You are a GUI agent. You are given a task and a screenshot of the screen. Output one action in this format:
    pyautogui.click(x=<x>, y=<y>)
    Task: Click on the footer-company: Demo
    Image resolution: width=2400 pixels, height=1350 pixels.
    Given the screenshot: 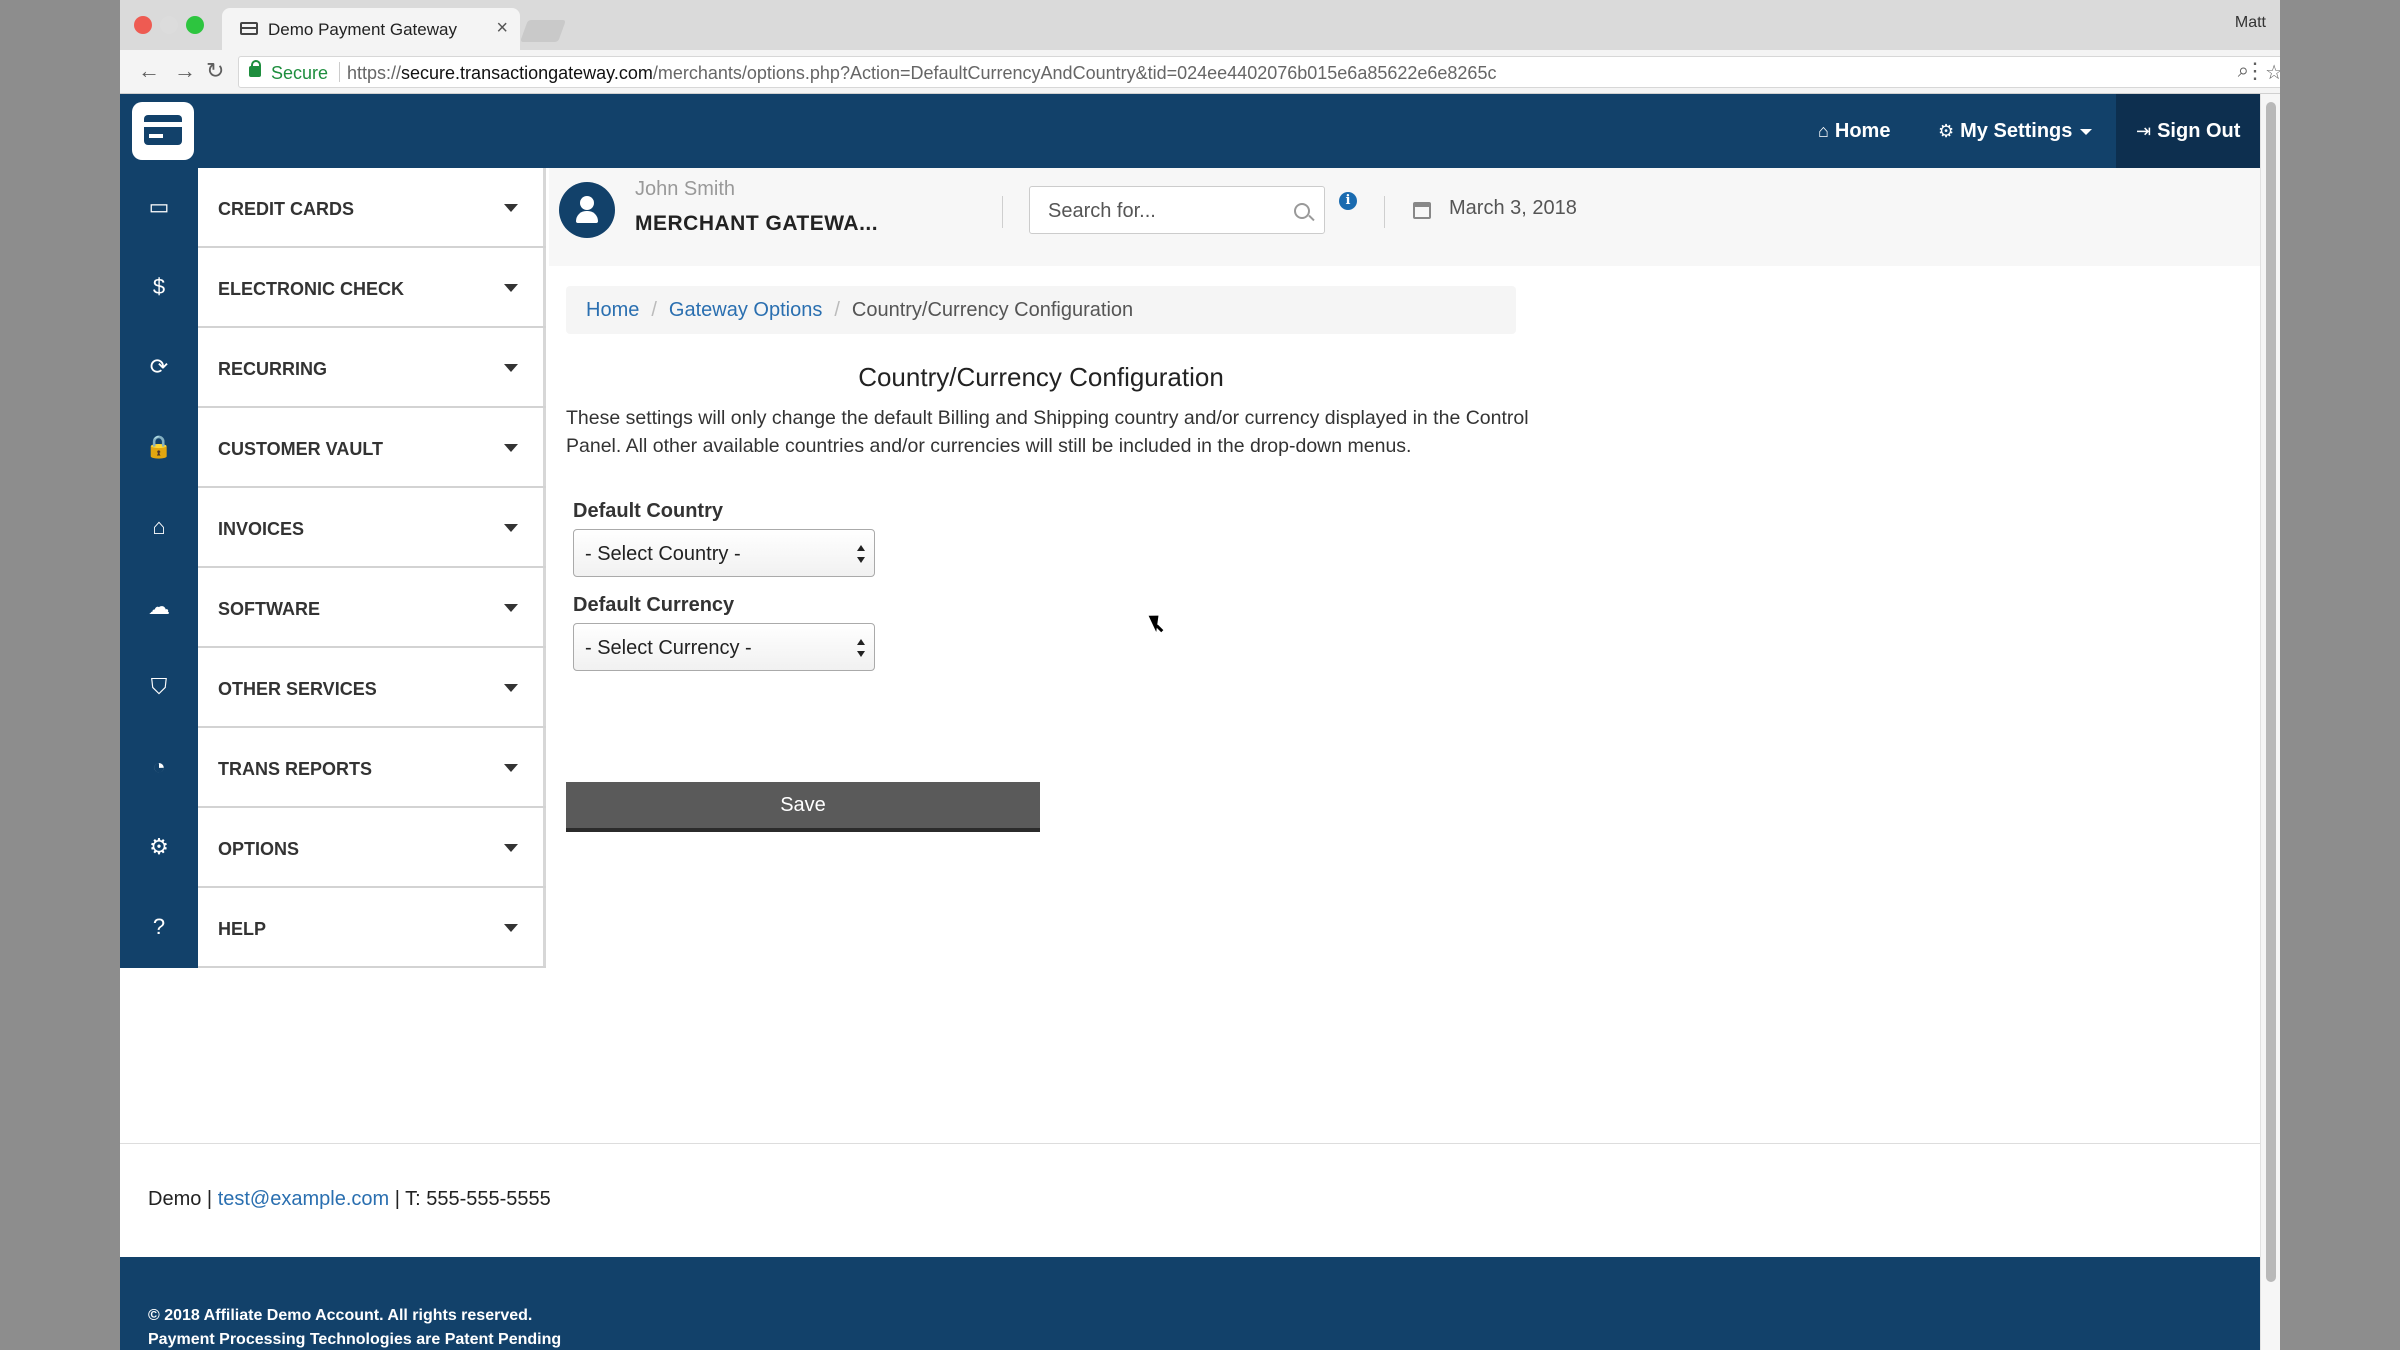 What is the action you would take?
    pyautogui.click(x=175, y=1199)
    